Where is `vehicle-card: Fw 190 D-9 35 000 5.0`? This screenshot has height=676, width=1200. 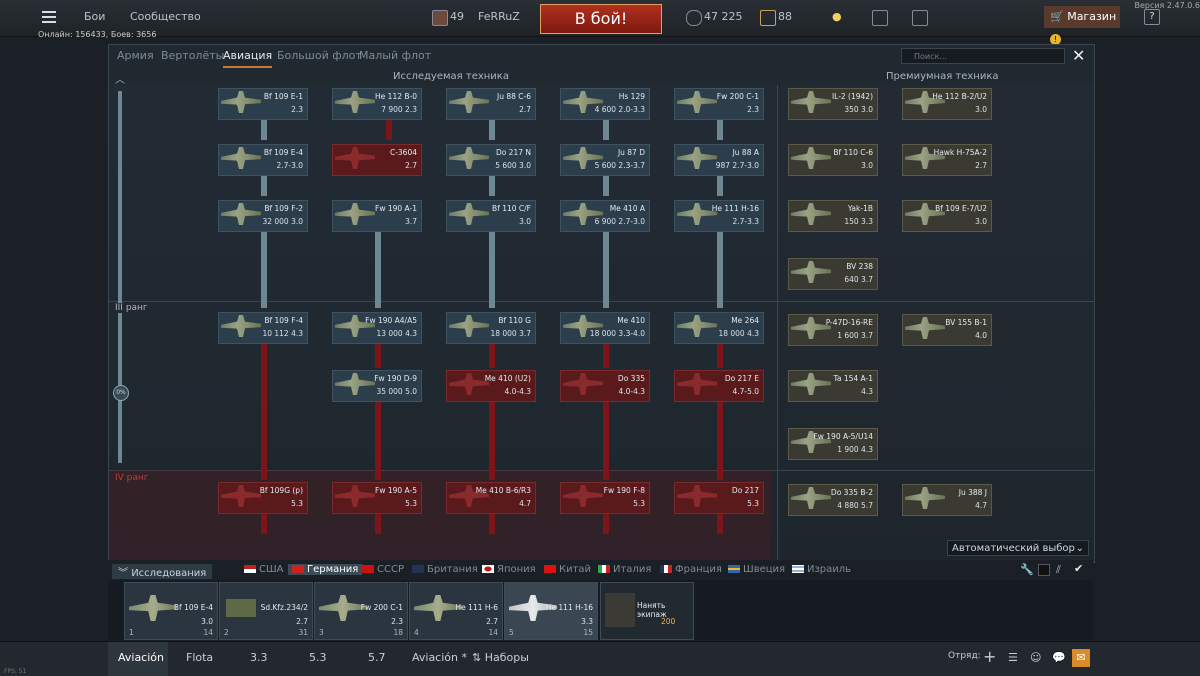 vehicle-card: Fw 190 D-9 35 000 5.0 is located at coordinates (377, 386).